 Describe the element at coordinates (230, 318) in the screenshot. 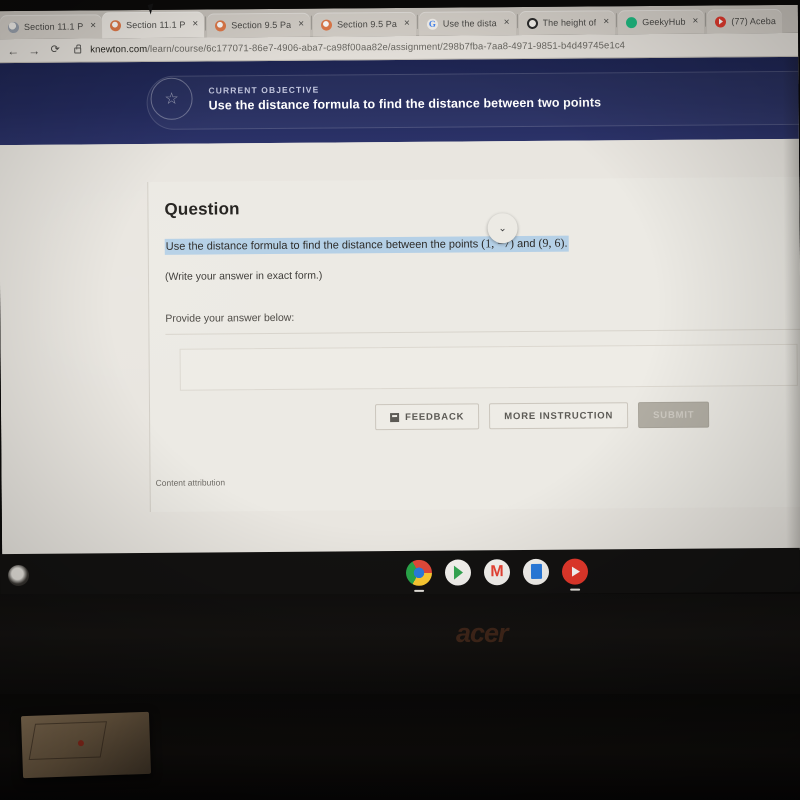

I see `answer-label: Provide your answer below:` at that location.